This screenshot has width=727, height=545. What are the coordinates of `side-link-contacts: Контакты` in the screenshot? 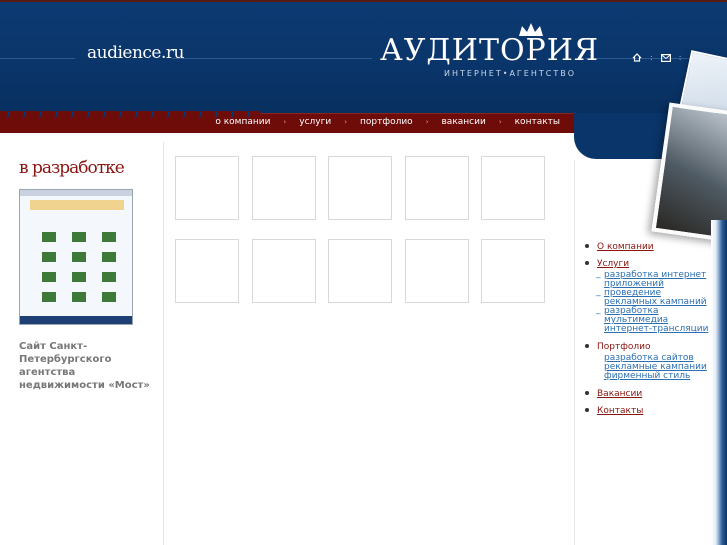 It's located at (620, 411).